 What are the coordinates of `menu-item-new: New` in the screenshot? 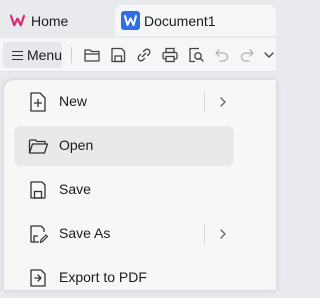 It's located at (124, 102).